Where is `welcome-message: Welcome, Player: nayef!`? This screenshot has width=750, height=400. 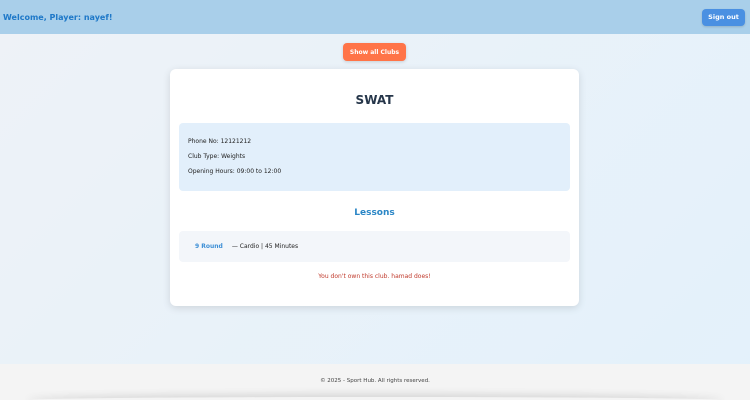
welcome-message: Welcome, Player: nayef! is located at coordinates (58, 17).